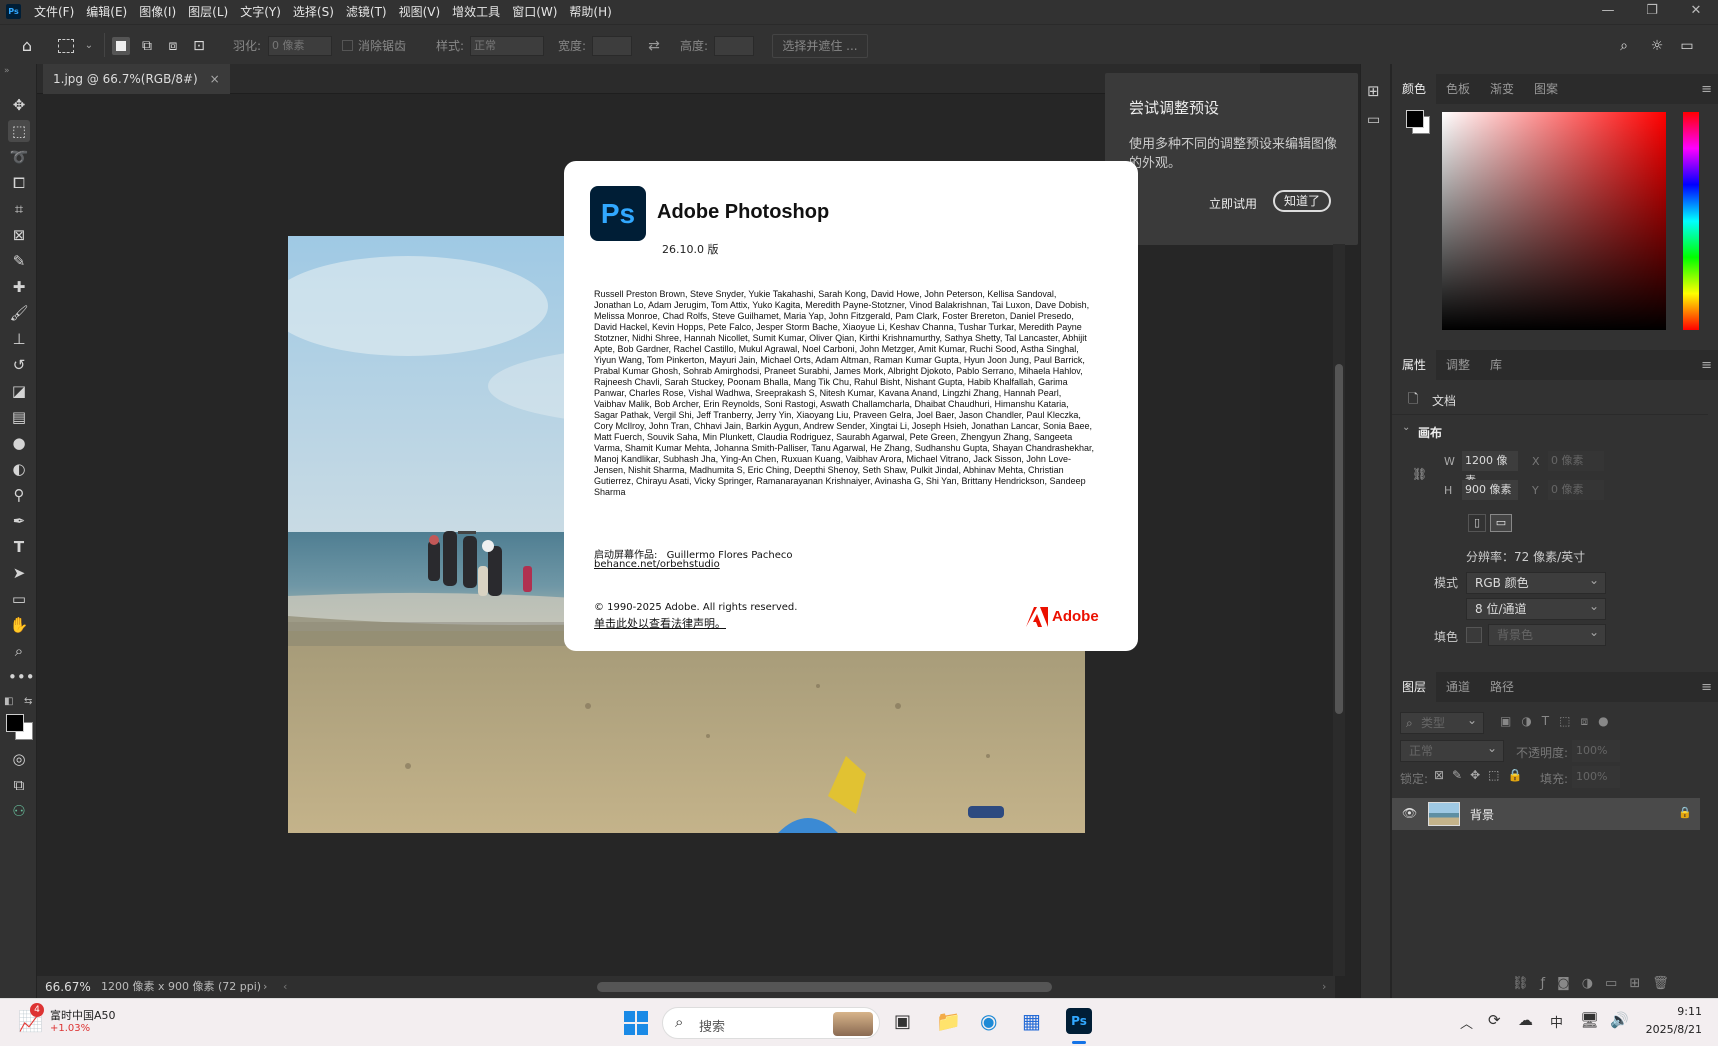  What do you see at coordinates (1477, 523) in the screenshot?
I see `portrait-orientation-icon: ▯` at bounding box center [1477, 523].